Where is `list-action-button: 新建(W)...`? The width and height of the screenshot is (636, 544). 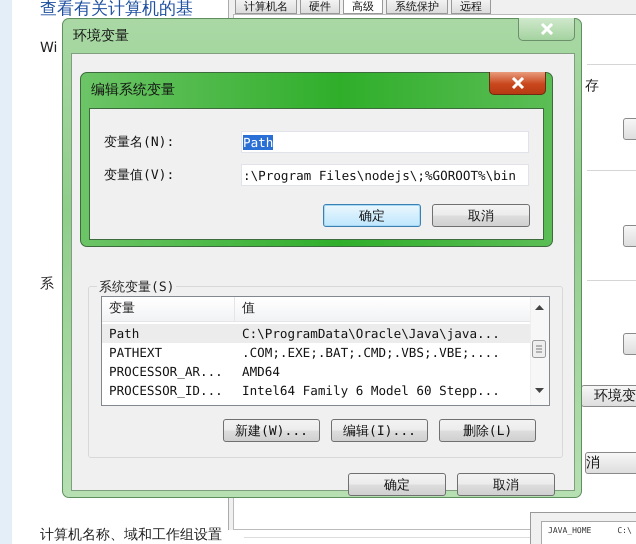
list-action-button: 新建(W)... is located at coordinates (271, 430).